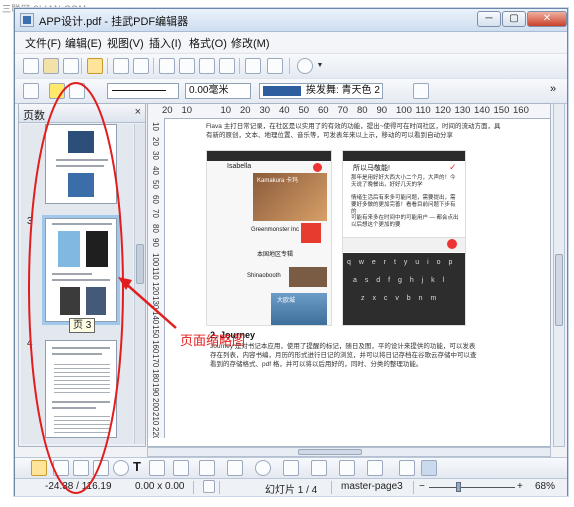 The image size is (574, 507). Describe the element at coordinates (213, 340) in the screenshot. I see `annotation-label: 页面缩略图` at that location.